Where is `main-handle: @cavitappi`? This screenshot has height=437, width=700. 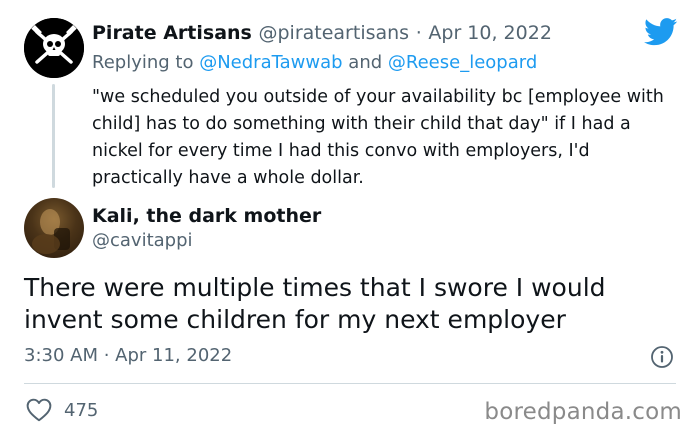 main-handle: @cavitappi is located at coordinates (142, 240).